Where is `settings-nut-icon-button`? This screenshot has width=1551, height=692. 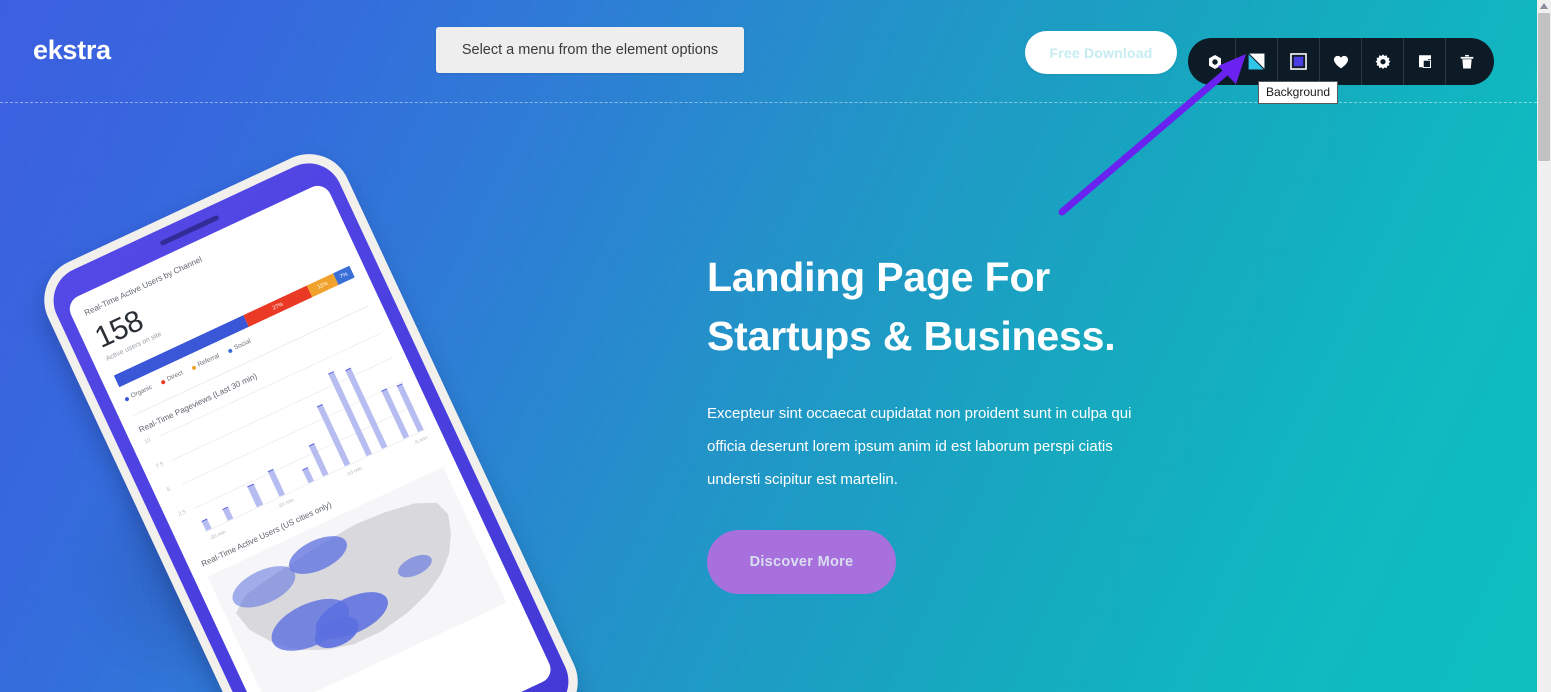
settings-nut-icon-button is located at coordinates (1212, 61).